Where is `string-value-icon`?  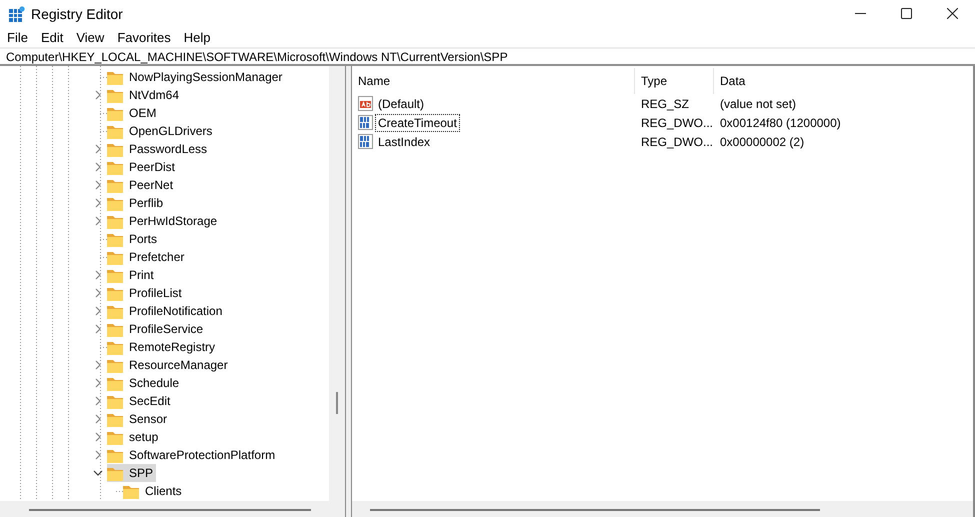 string-value-icon is located at coordinates (365, 103).